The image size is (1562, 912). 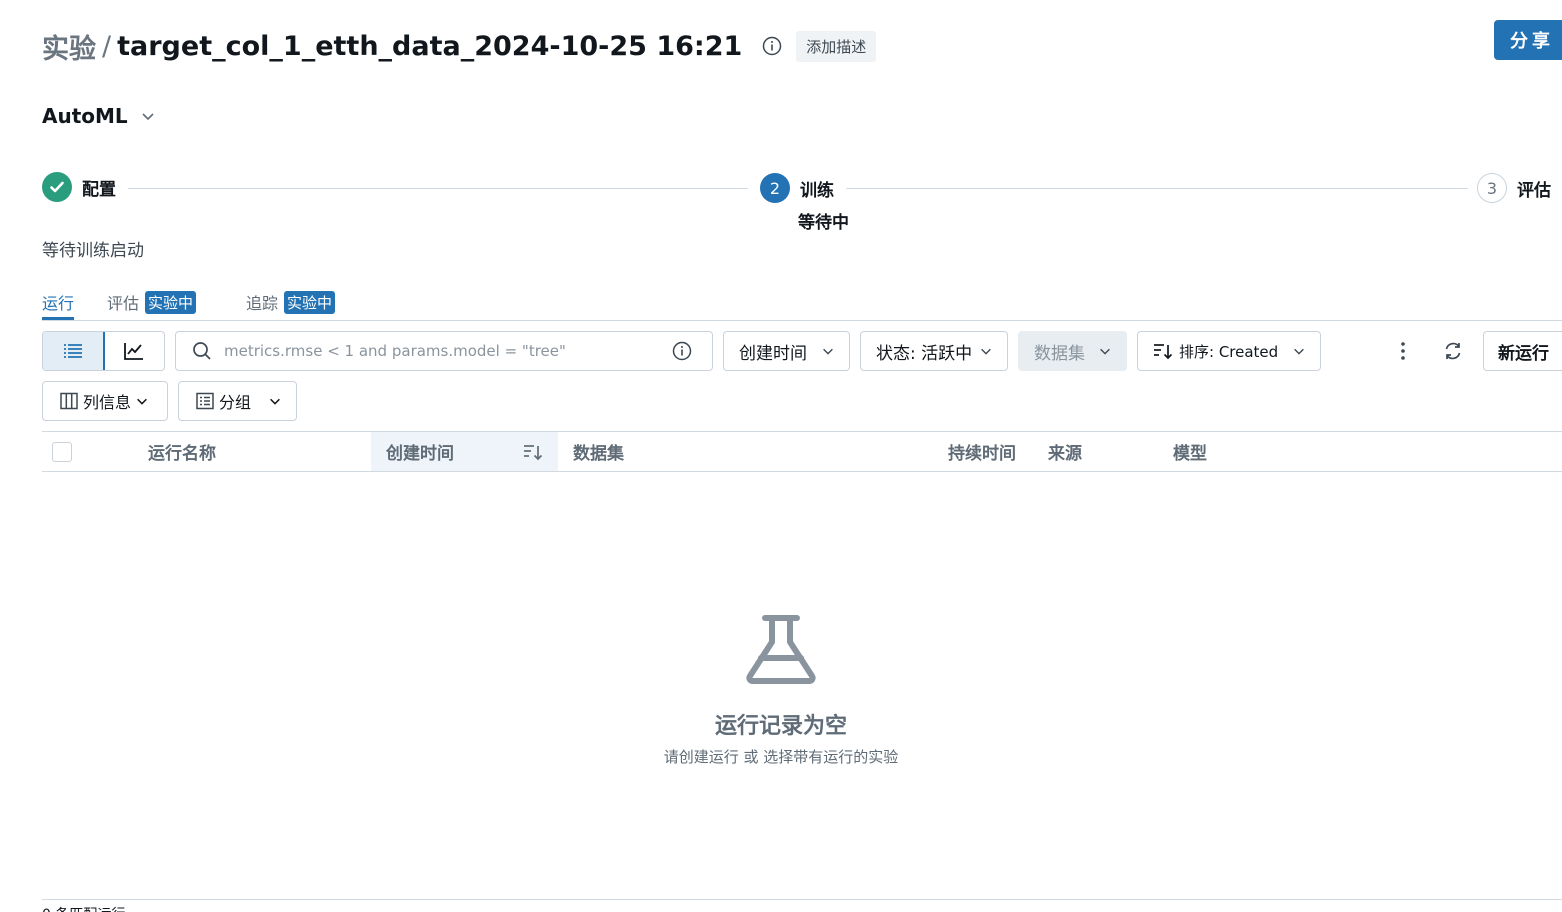 I want to click on kebab-menu-icon, so click(x=1403, y=351).